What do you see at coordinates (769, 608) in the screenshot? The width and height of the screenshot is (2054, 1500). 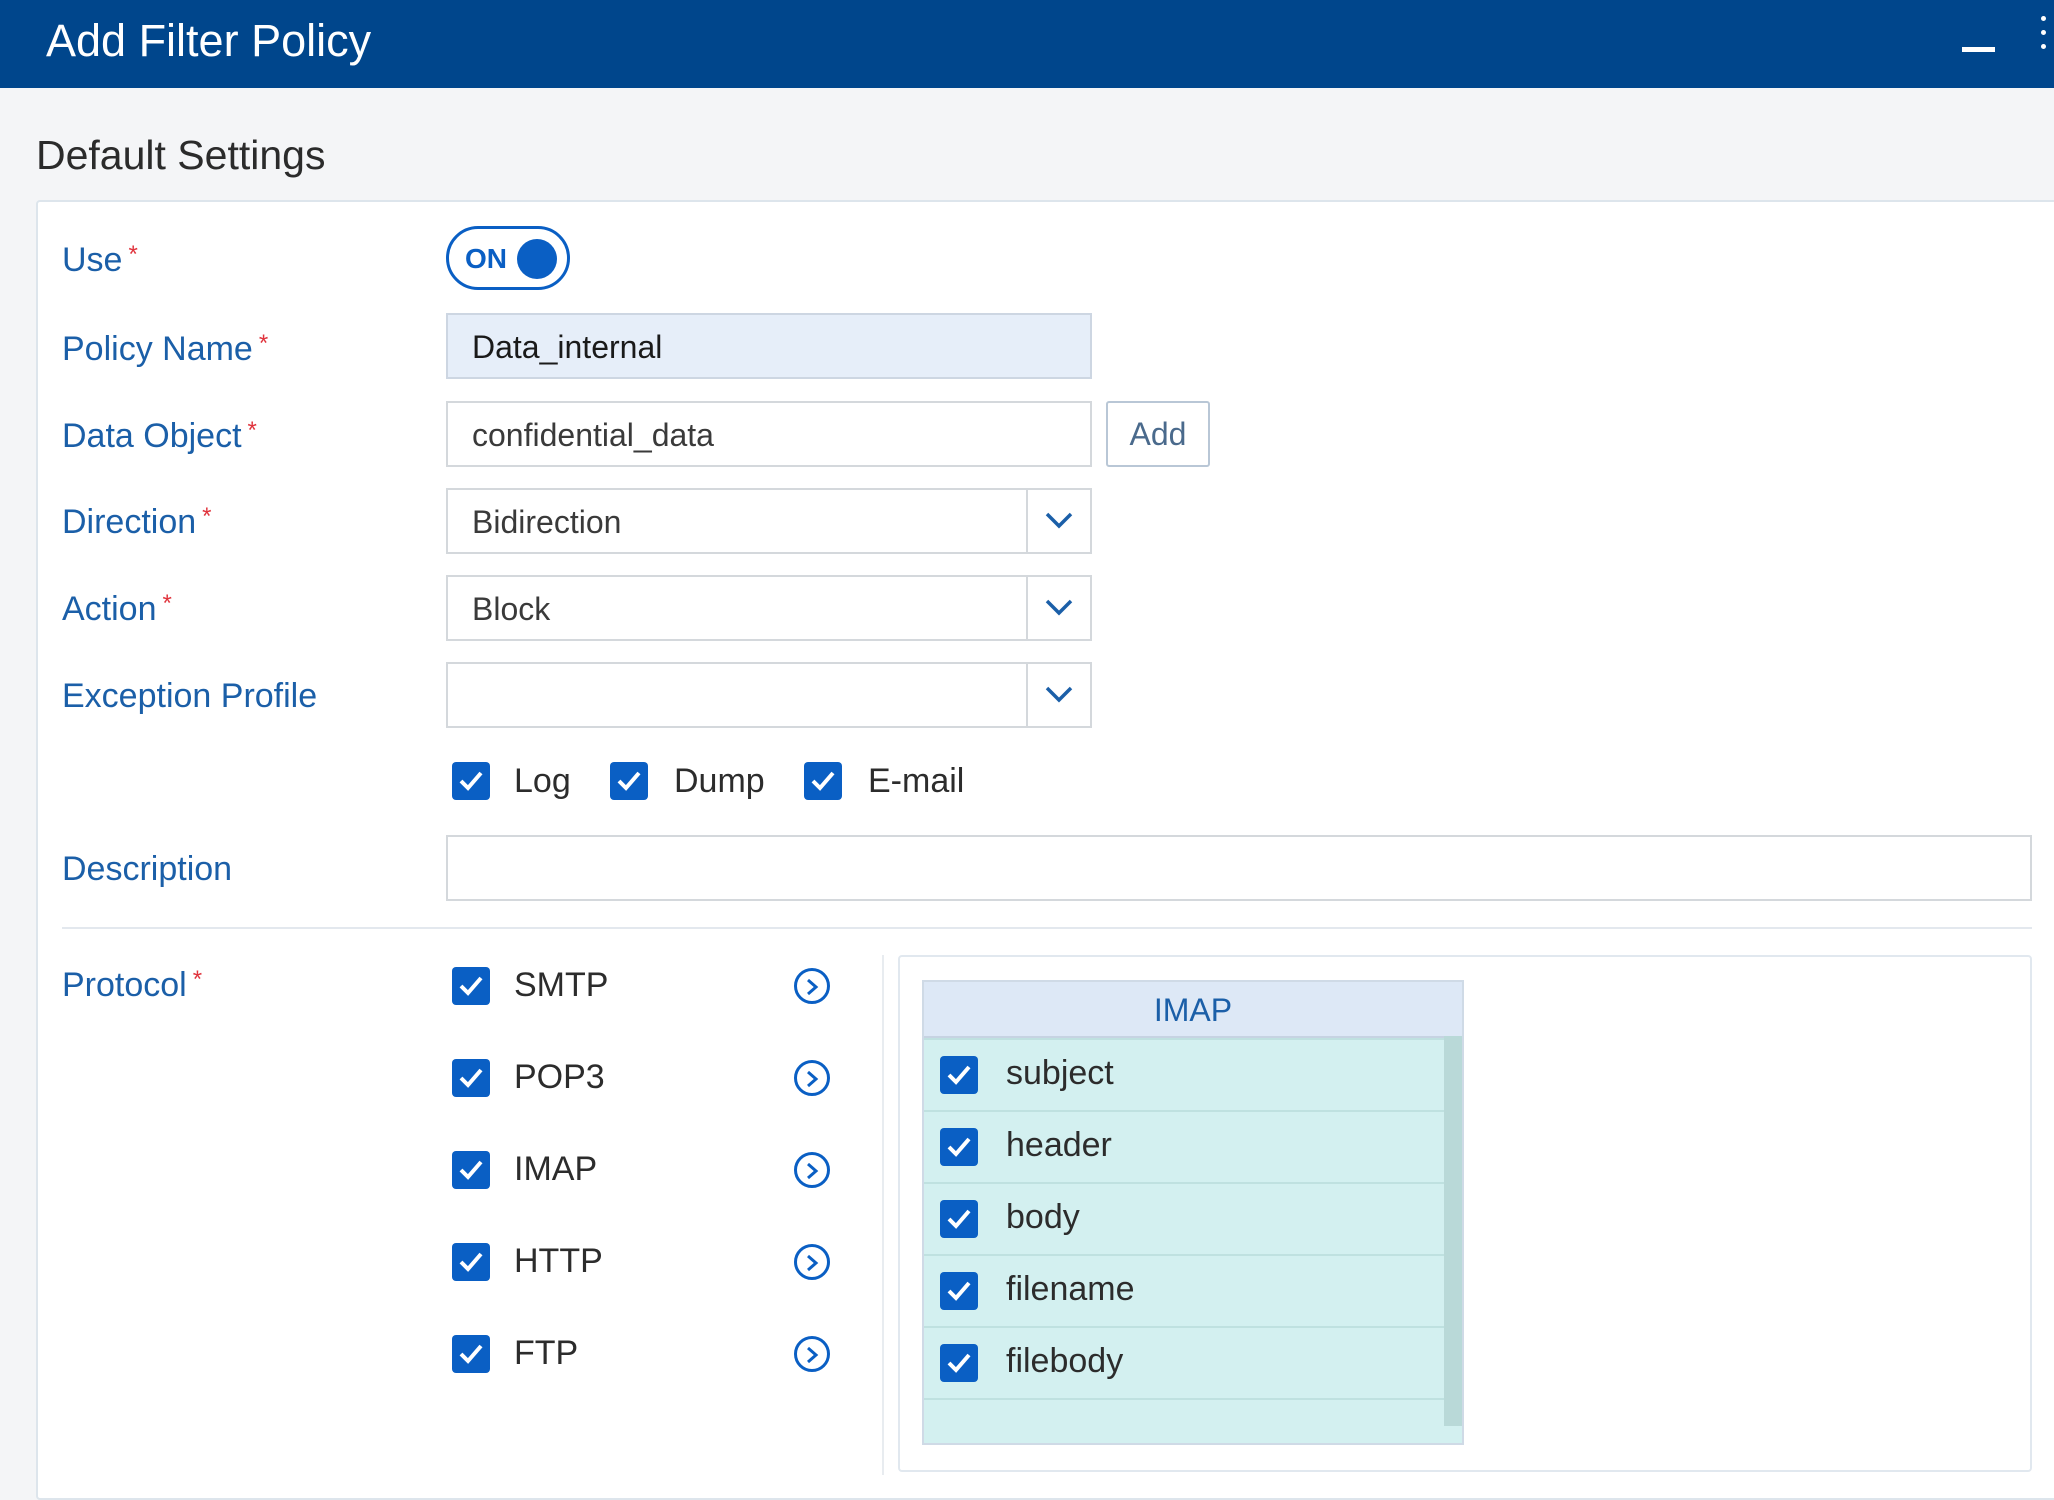 I see `action-select: Block` at bounding box center [769, 608].